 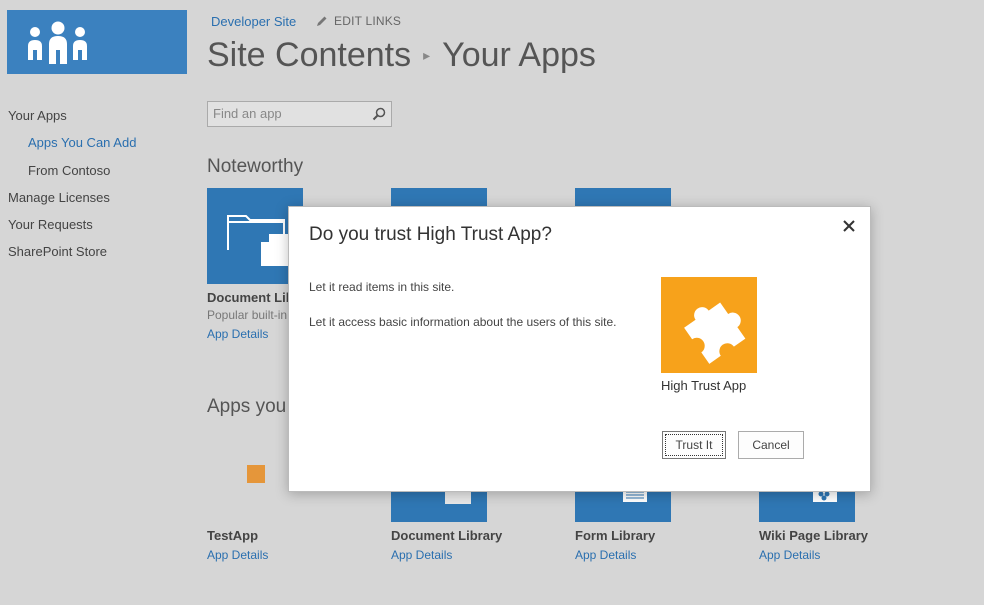 I want to click on wiki-page-library-details-link: App Details, so click(x=789, y=555).